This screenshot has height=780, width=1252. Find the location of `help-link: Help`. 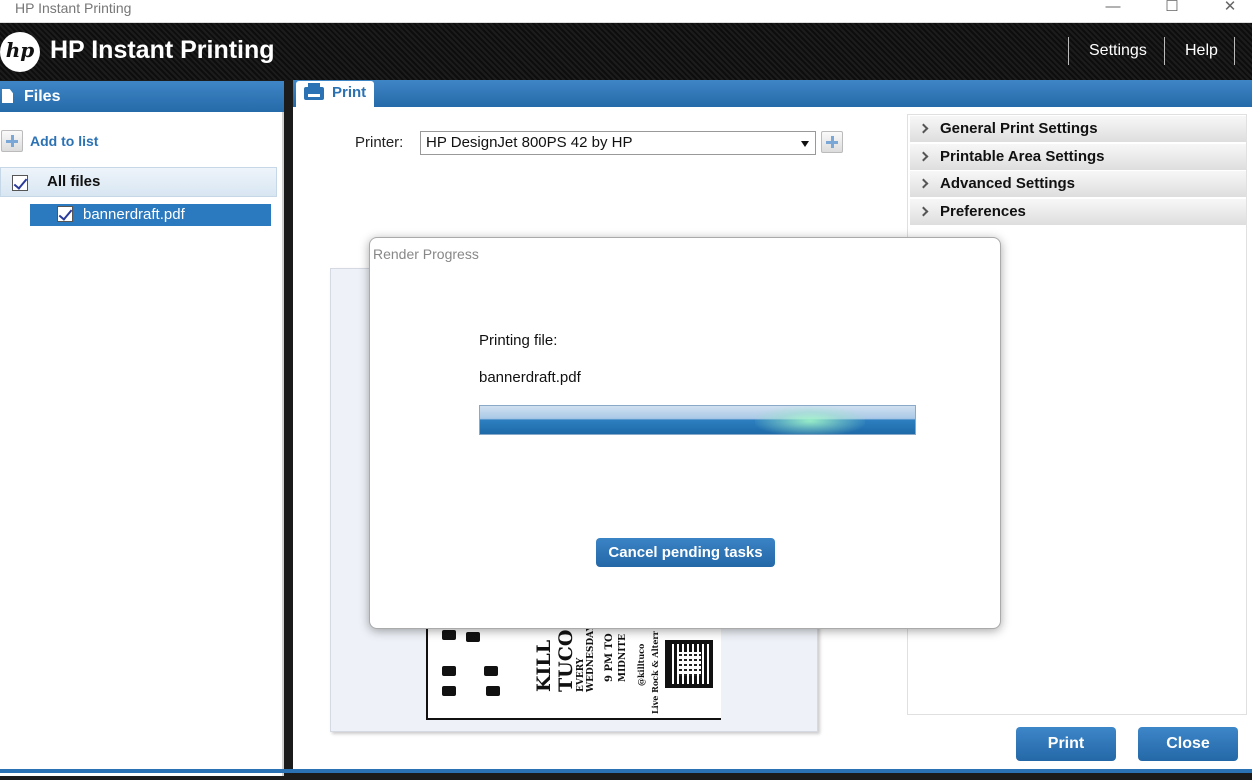

help-link: Help is located at coordinates (1199, 51).